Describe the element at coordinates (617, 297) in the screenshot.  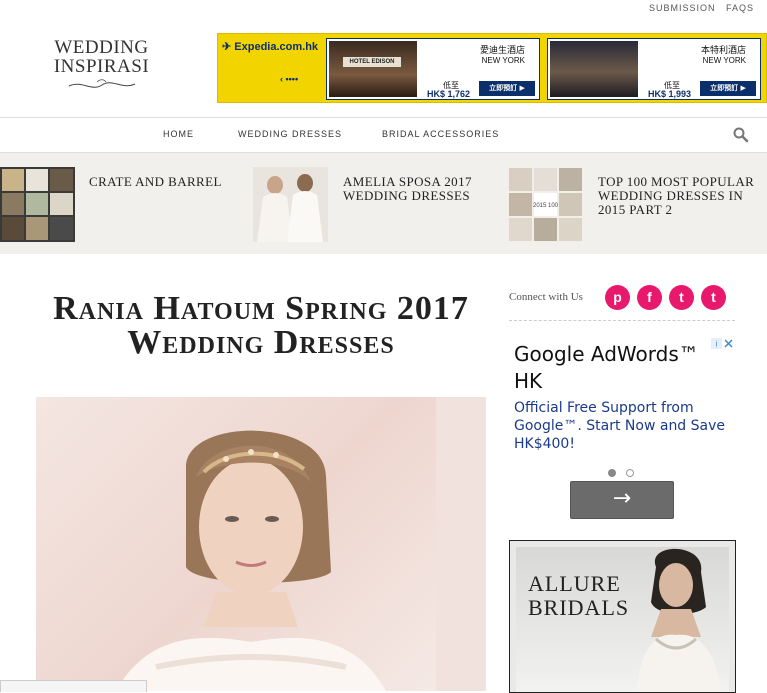
I see `pinterest-icon: p` at that location.